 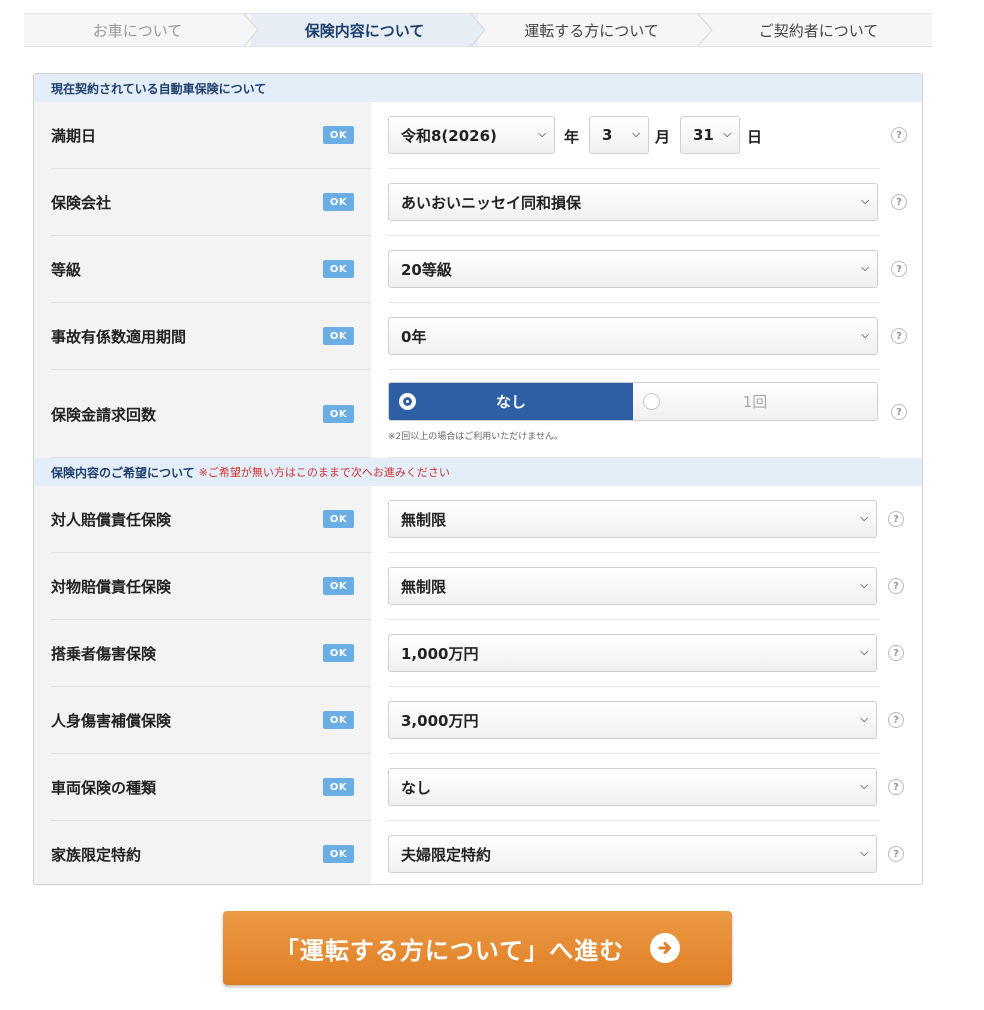 What do you see at coordinates (595, 30) in the screenshot?
I see `step-driver: 運転する方について` at bounding box center [595, 30].